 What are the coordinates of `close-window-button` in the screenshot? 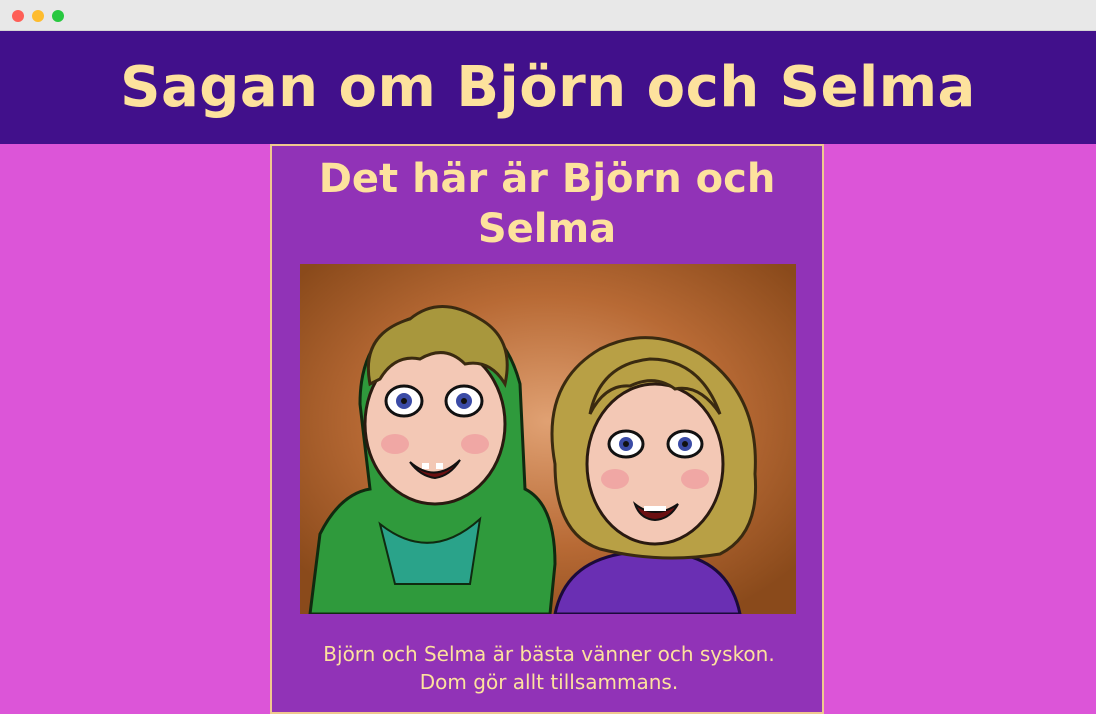 It's located at (18, 16).